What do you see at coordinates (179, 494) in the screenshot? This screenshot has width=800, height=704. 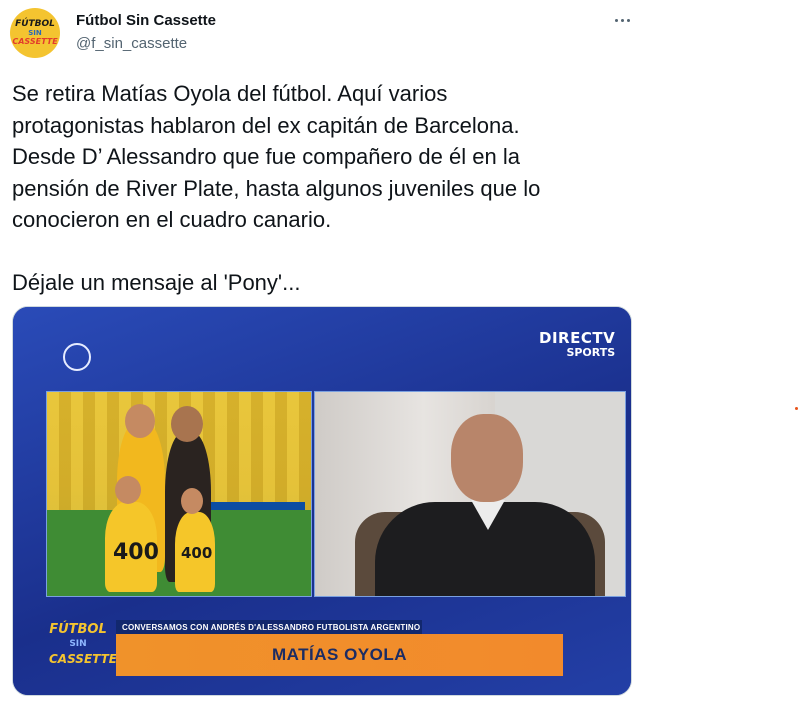 I see `video-panel-stadium: 400 400` at bounding box center [179, 494].